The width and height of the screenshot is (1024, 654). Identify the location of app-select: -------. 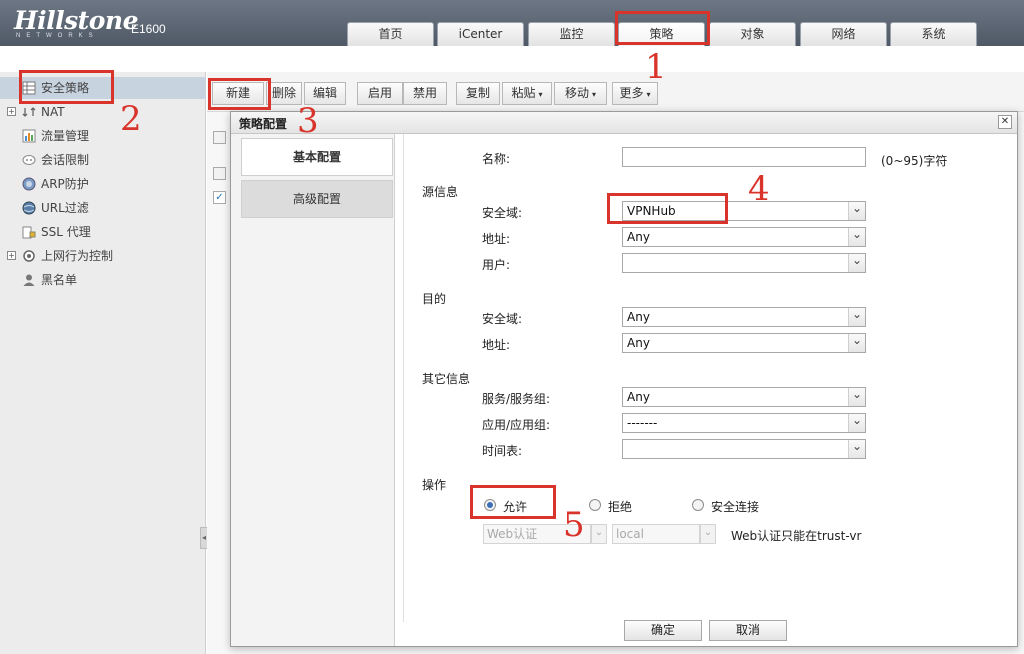
(744, 423).